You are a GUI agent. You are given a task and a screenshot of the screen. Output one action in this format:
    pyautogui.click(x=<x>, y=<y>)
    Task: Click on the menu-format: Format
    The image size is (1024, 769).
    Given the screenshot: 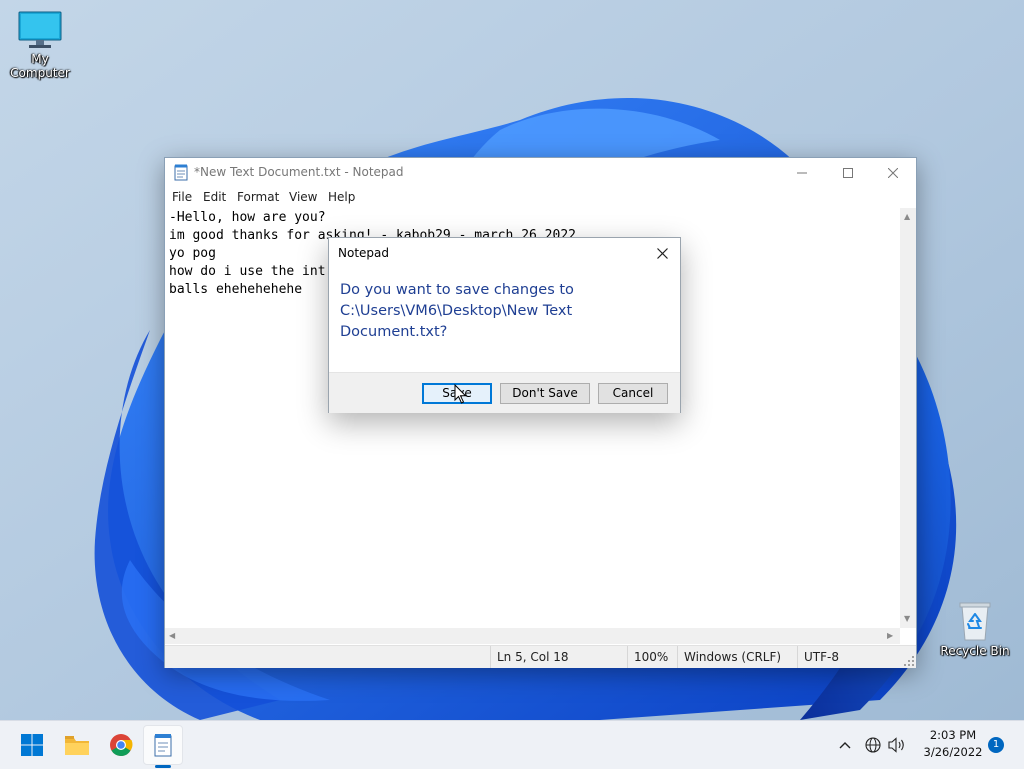 What is the action you would take?
    pyautogui.click(x=258, y=197)
    